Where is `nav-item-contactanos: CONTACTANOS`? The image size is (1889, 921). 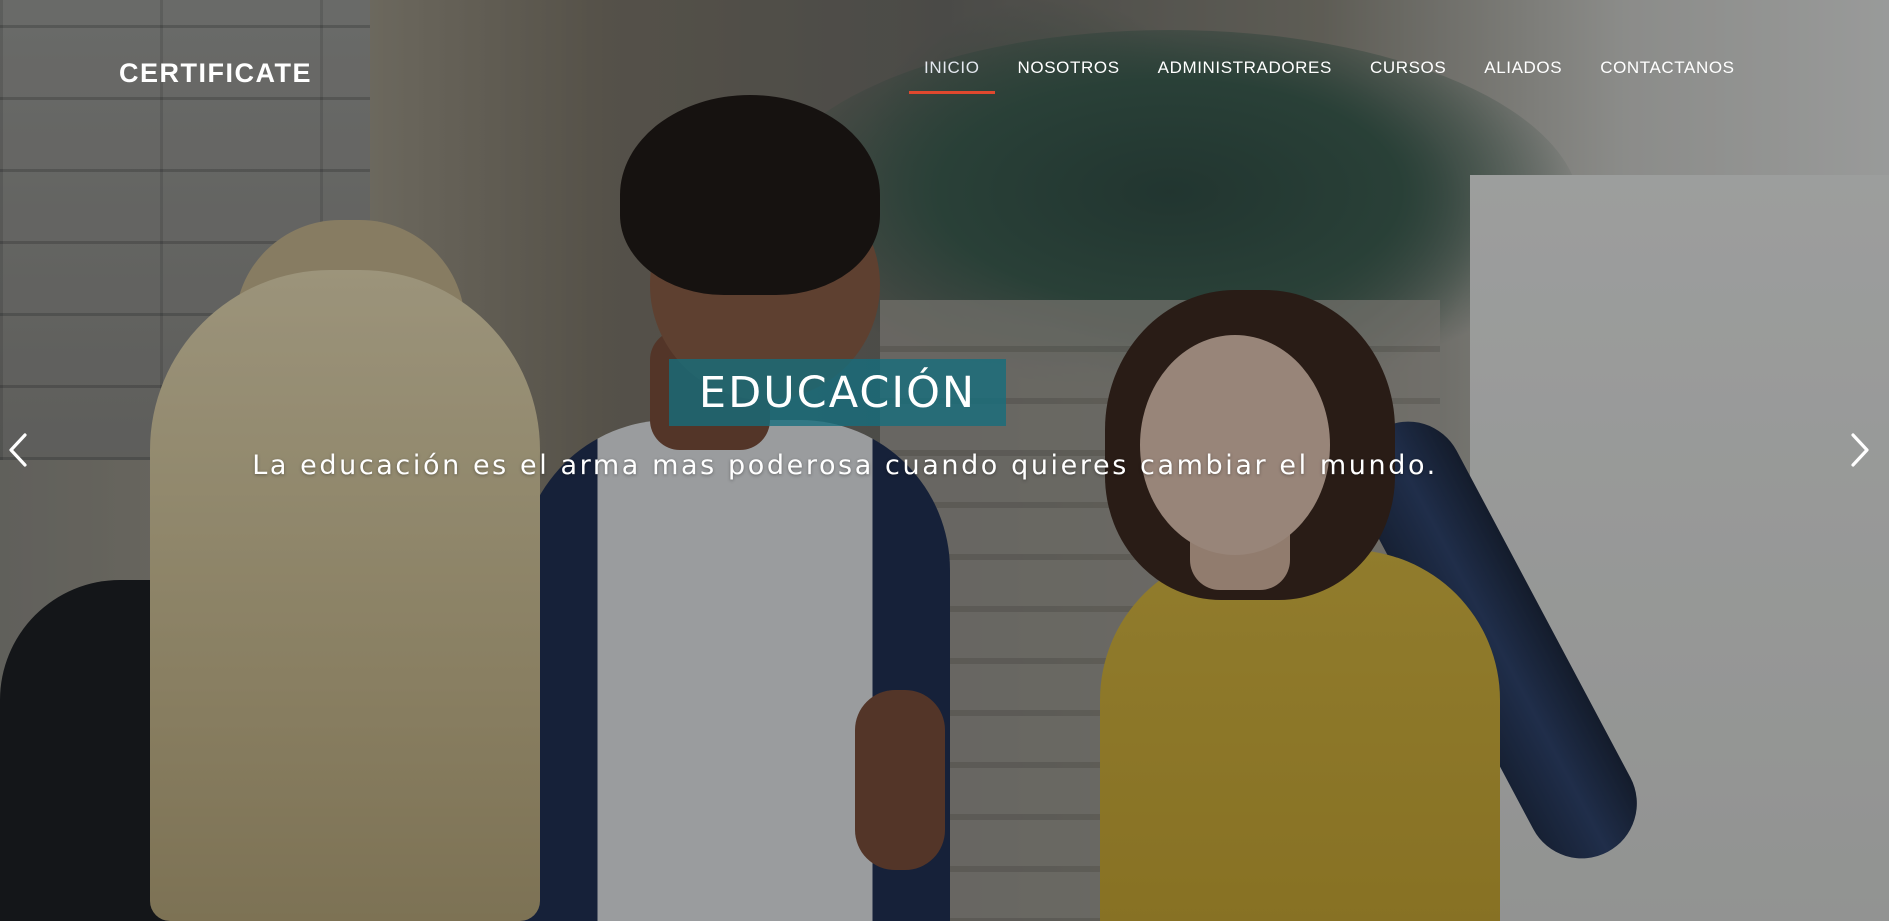
nav-item-contactanos: CONTACTANOS is located at coordinates (1667, 75).